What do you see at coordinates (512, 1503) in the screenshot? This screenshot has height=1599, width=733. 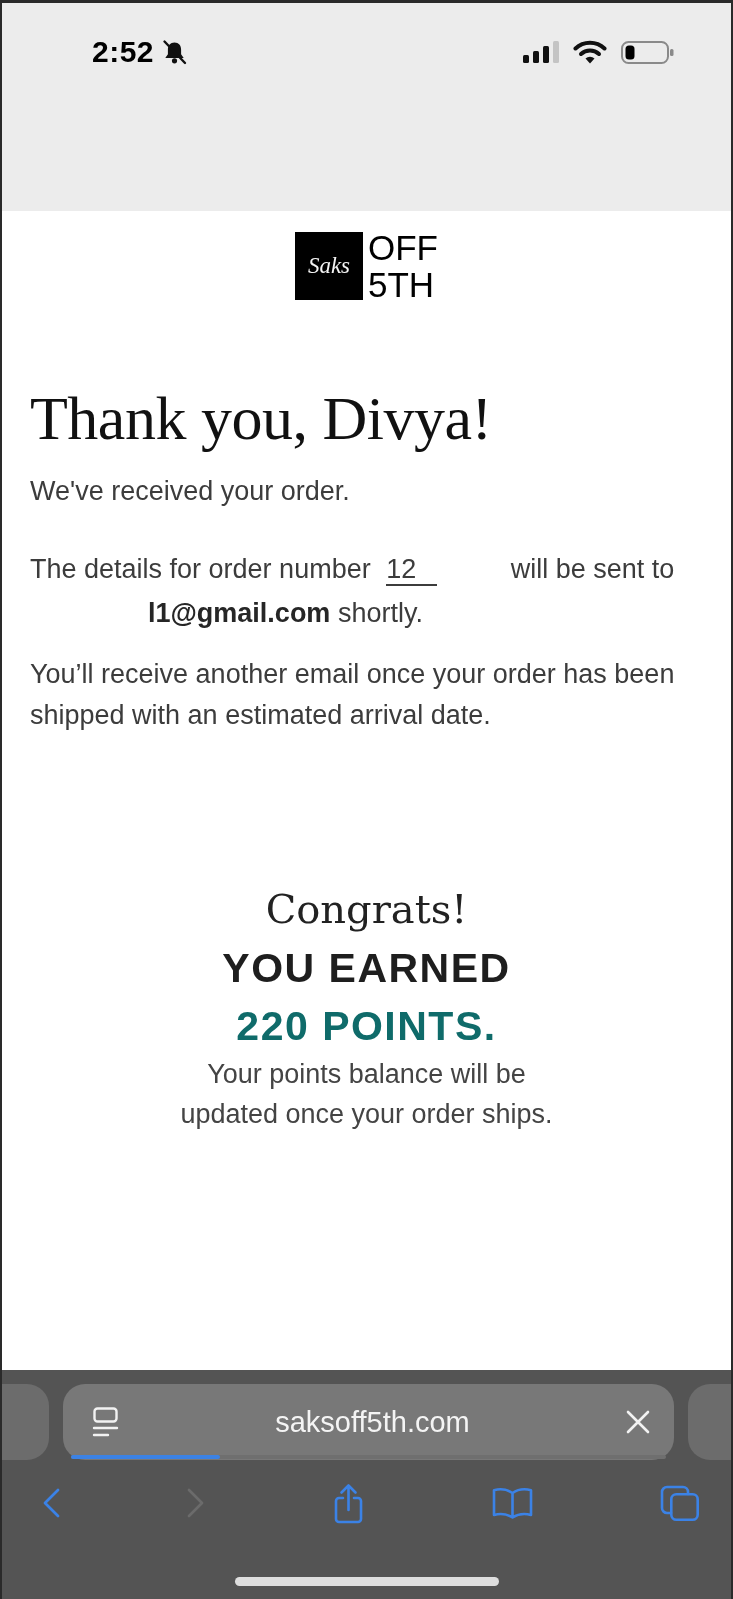 I see `book-icon` at bounding box center [512, 1503].